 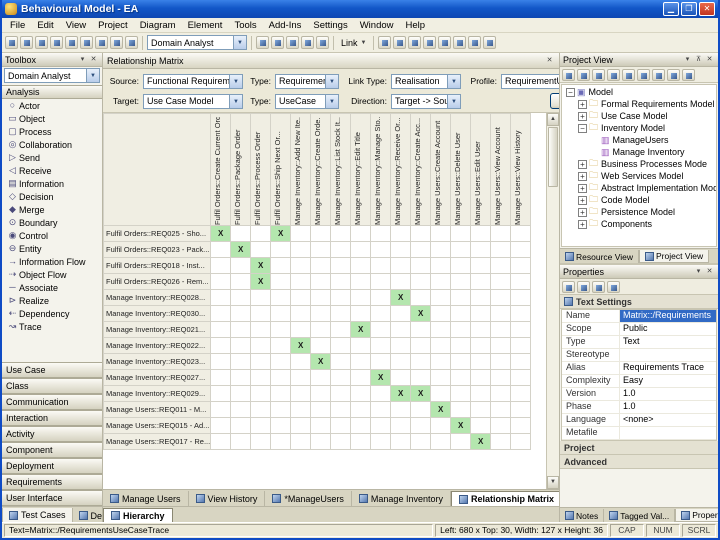 What do you see at coordinates (307, 81) in the screenshot?
I see `source-type-combobox: Requirement` at bounding box center [307, 81].